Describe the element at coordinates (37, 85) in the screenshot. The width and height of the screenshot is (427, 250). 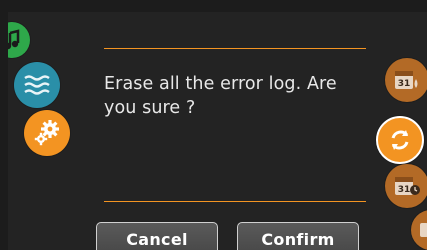
I see `water-level-icon` at that location.